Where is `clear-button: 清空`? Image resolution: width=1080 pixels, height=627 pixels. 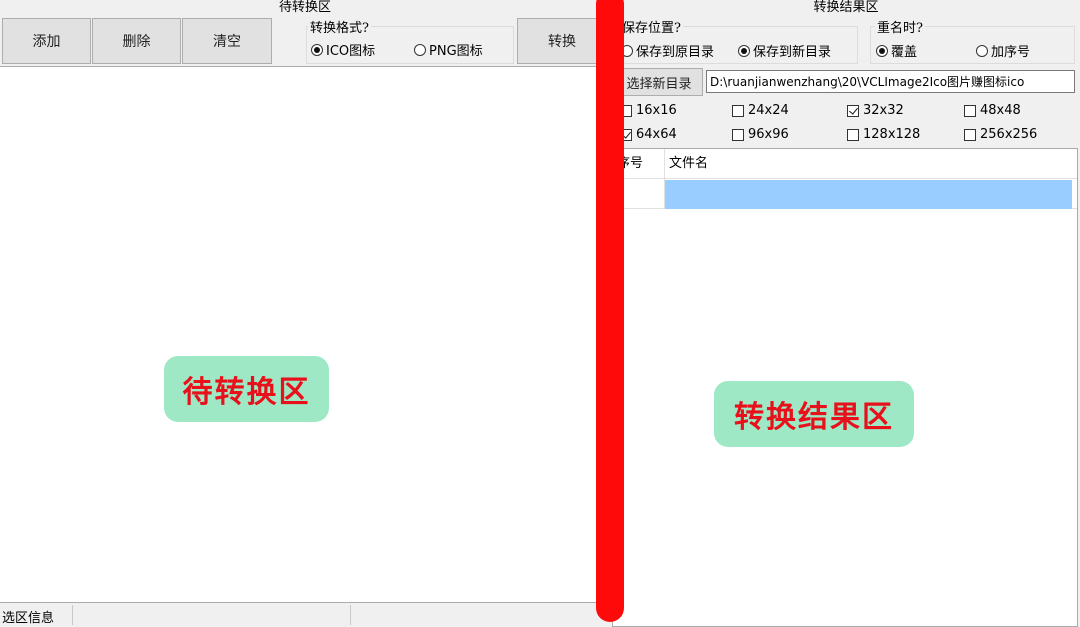 clear-button: 清空 is located at coordinates (227, 41).